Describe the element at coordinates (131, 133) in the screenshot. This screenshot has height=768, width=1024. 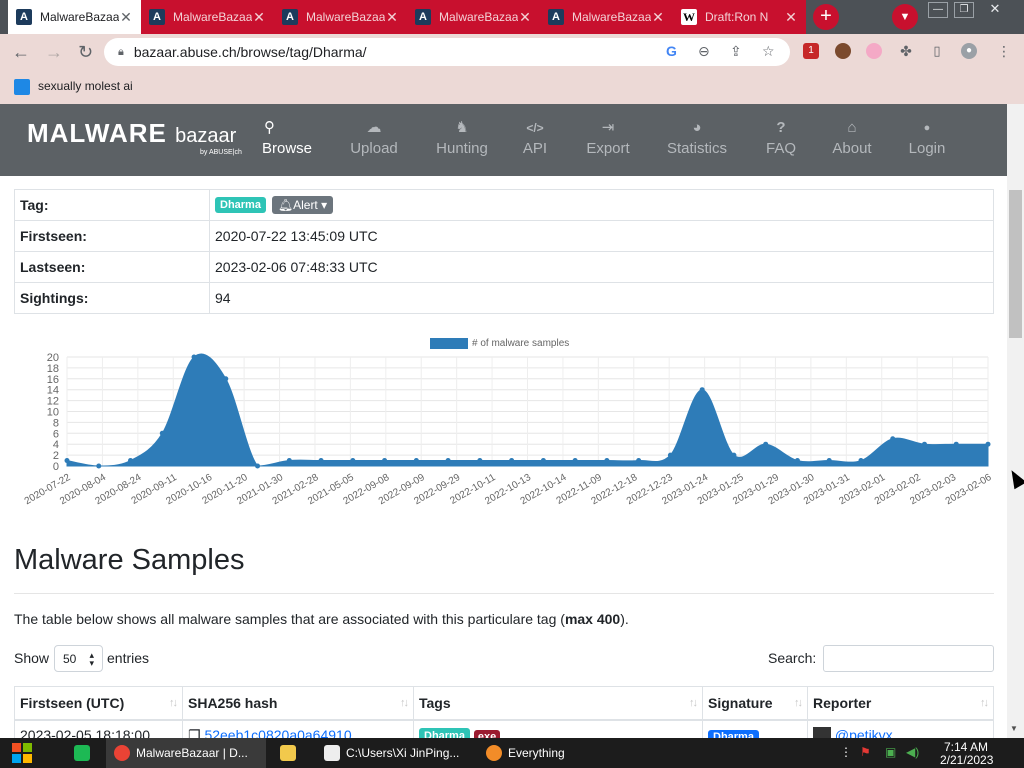
I see `site-logo: MALWARE bazaar` at that location.